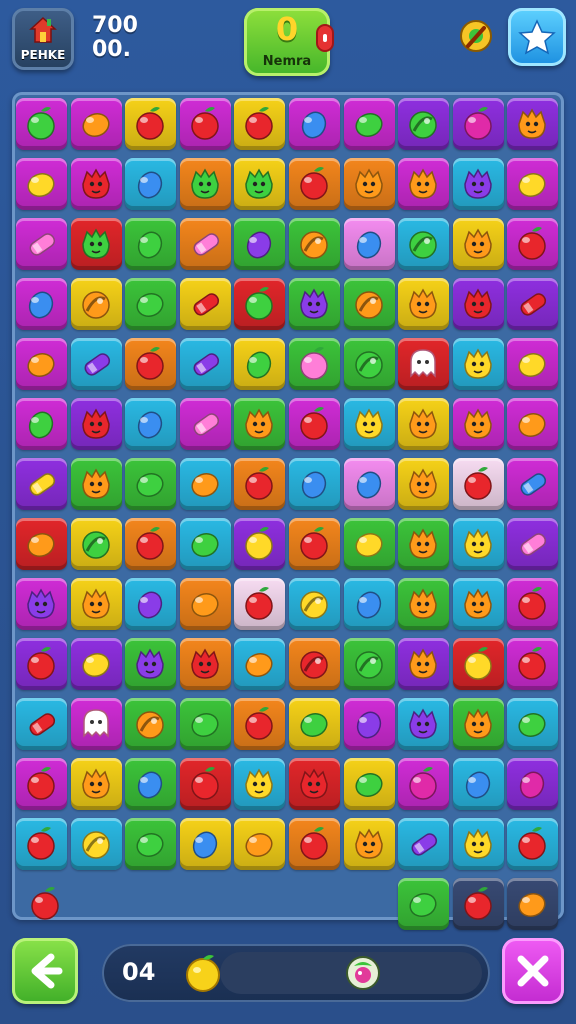  What do you see at coordinates (537, 37) in the screenshot?
I see `favorite-button` at bounding box center [537, 37].